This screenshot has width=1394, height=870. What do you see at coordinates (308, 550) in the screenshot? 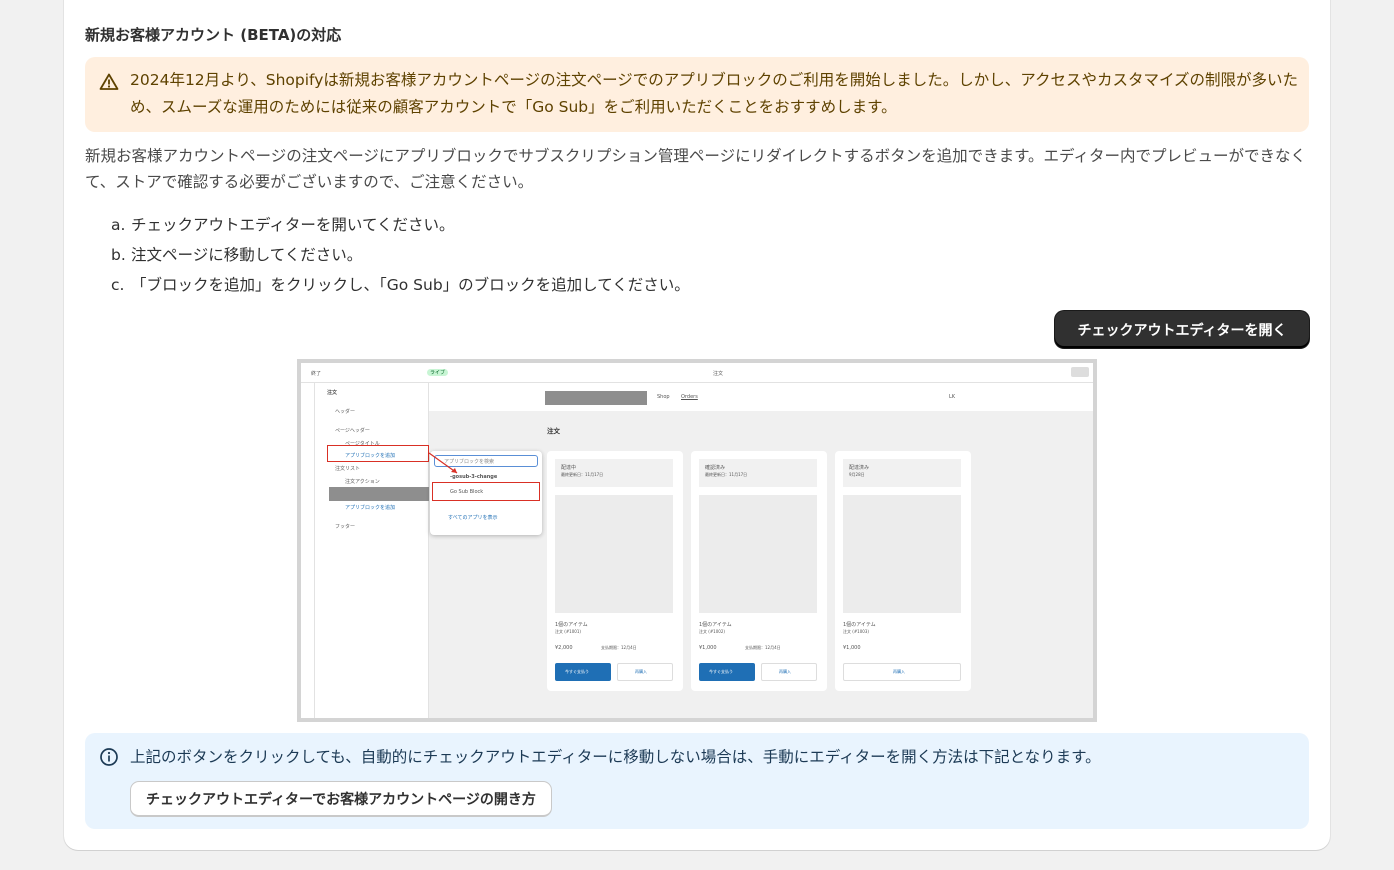
I see `editor-icon-rail` at bounding box center [308, 550].